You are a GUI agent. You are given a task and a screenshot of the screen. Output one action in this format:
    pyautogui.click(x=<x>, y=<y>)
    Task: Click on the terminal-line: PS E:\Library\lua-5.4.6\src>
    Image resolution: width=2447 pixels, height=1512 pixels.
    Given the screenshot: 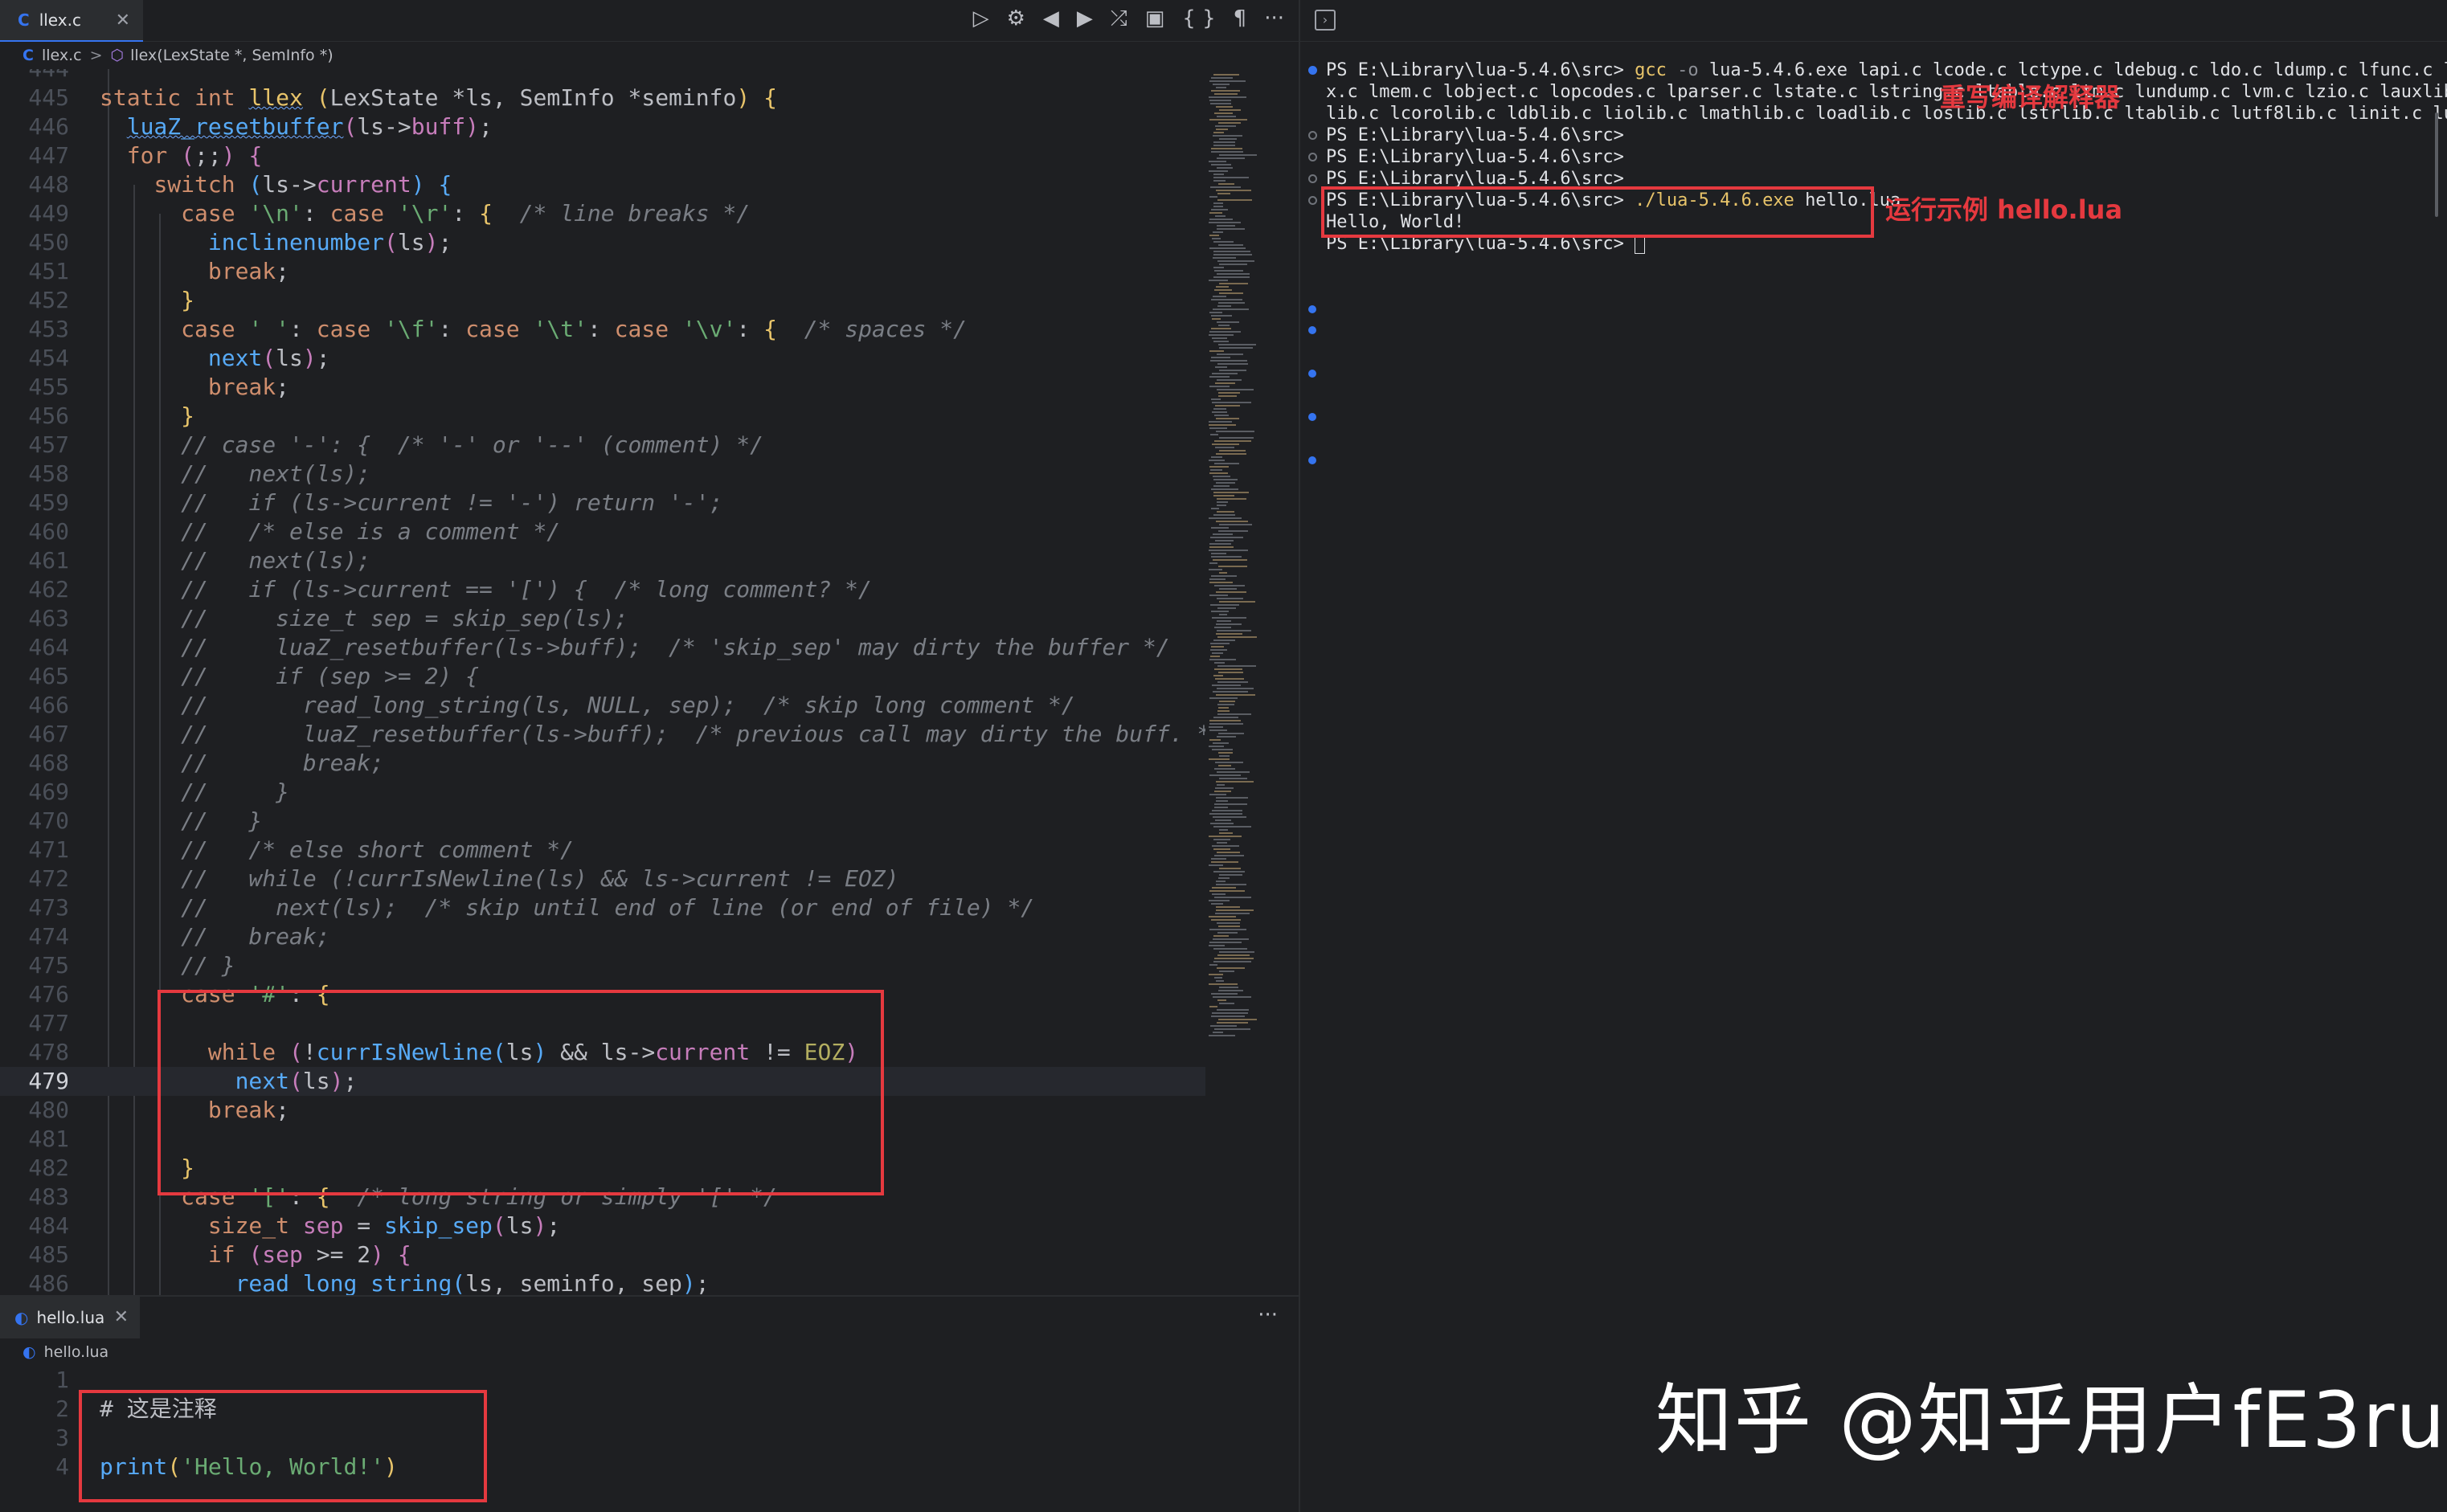 What is the action you would take?
    pyautogui.click(x=1475, y=157)
    